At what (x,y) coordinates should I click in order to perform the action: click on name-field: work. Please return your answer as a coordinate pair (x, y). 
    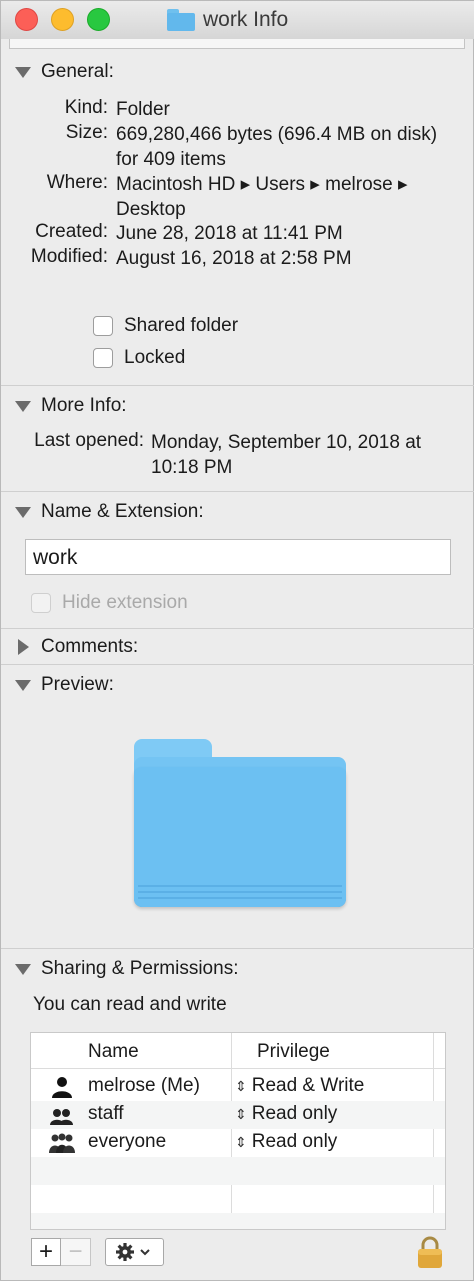
    Looking at the image, I should click on (238, 557).